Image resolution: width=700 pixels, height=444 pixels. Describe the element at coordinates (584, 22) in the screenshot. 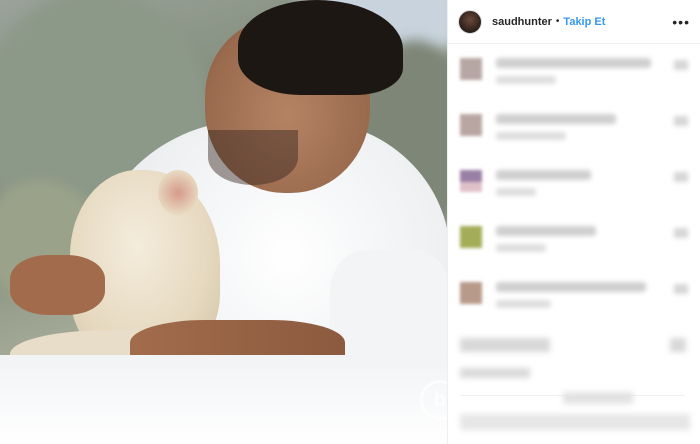

I see `follow-button: Takip Et` at that location.